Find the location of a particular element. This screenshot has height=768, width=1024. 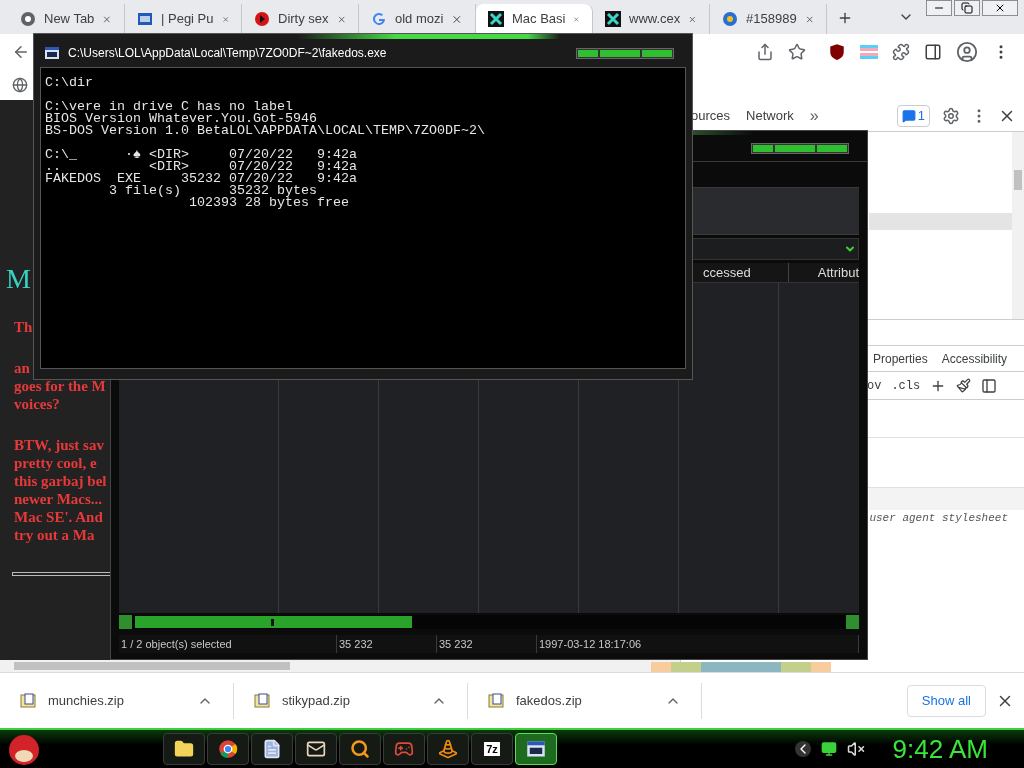

console-line: C:\vere in drive C has no label is located at coordinates (169, 107).